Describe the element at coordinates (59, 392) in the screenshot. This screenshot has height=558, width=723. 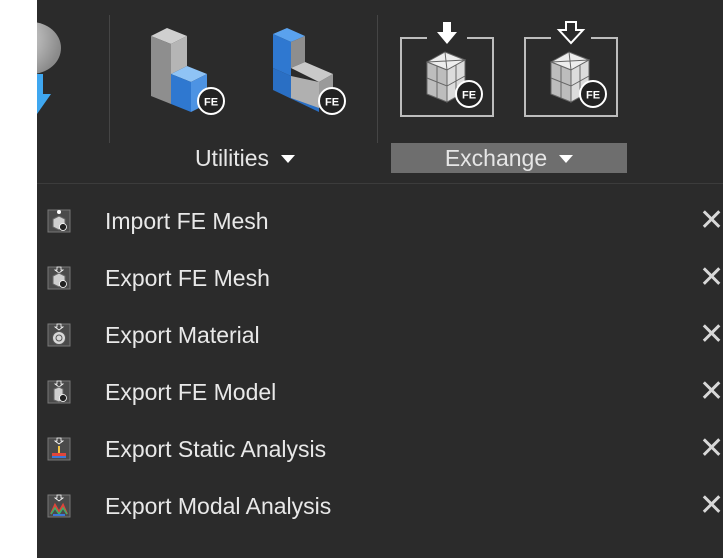
I see `export-fe-model-icon` at that location.